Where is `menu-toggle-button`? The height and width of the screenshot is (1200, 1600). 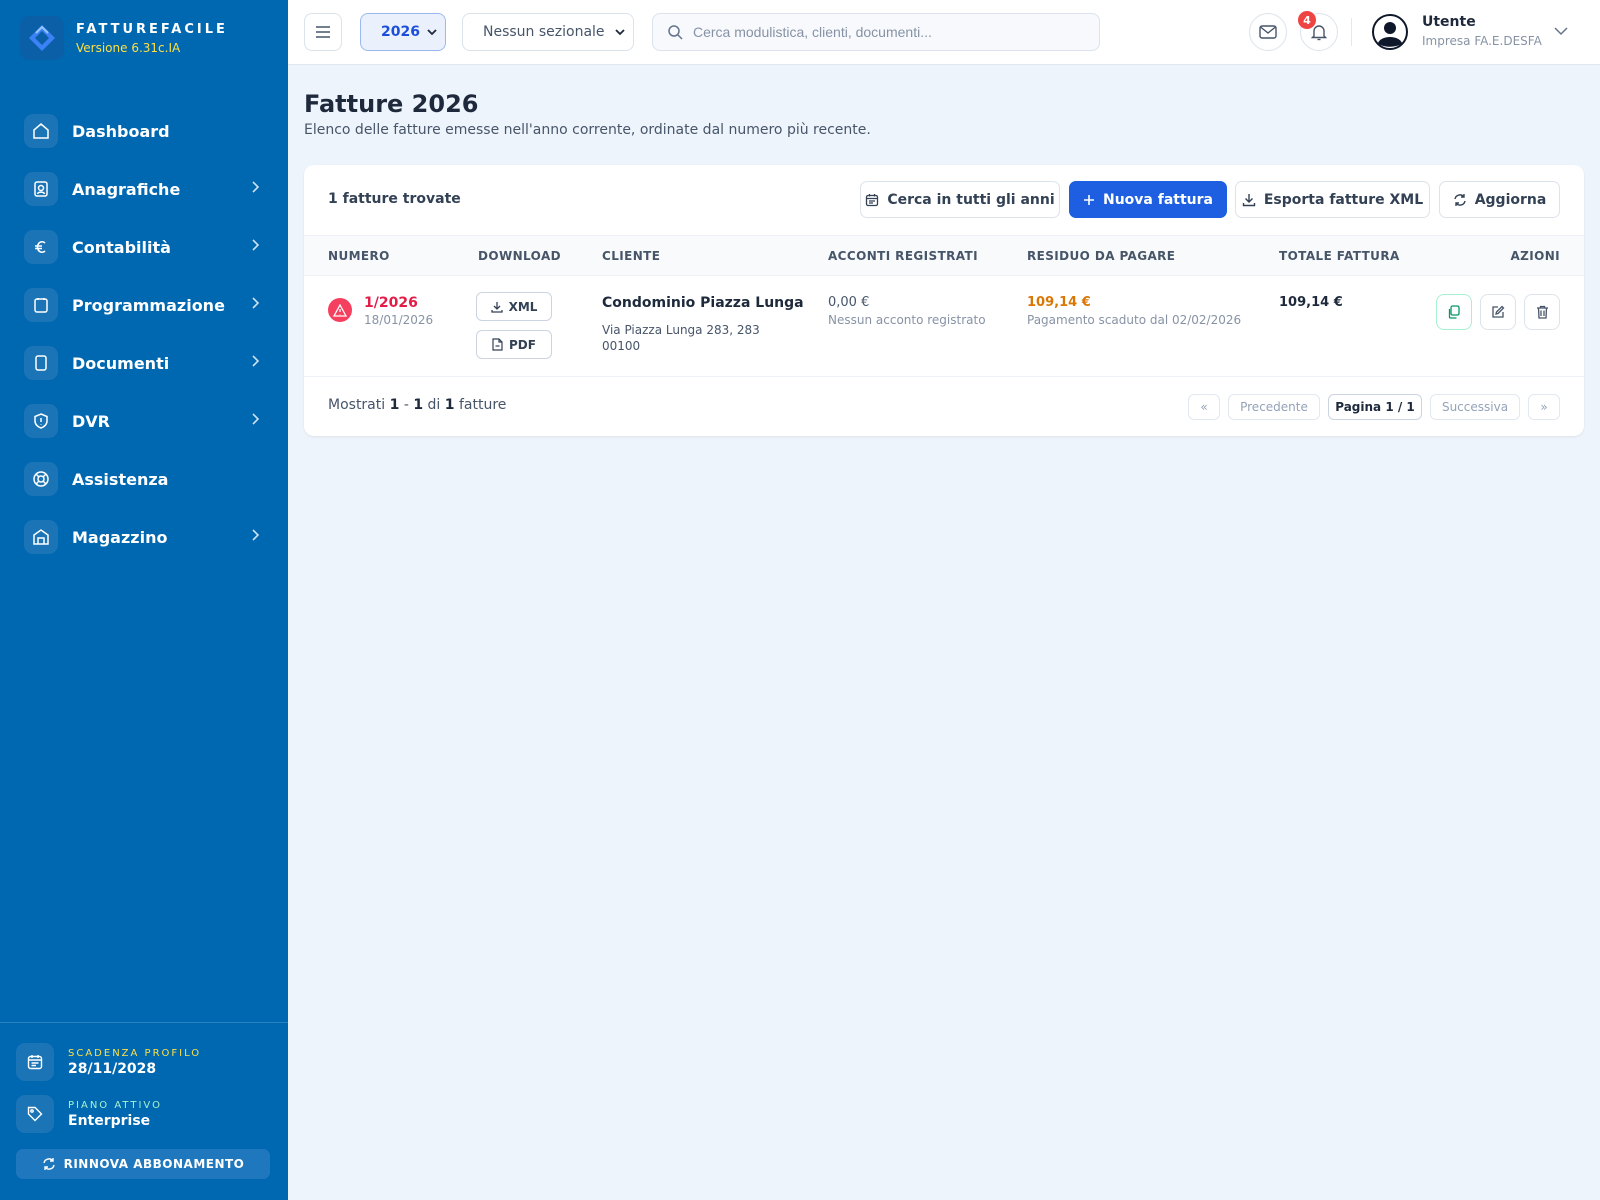
menu-toggle-button is located at coordinates (323, 32).